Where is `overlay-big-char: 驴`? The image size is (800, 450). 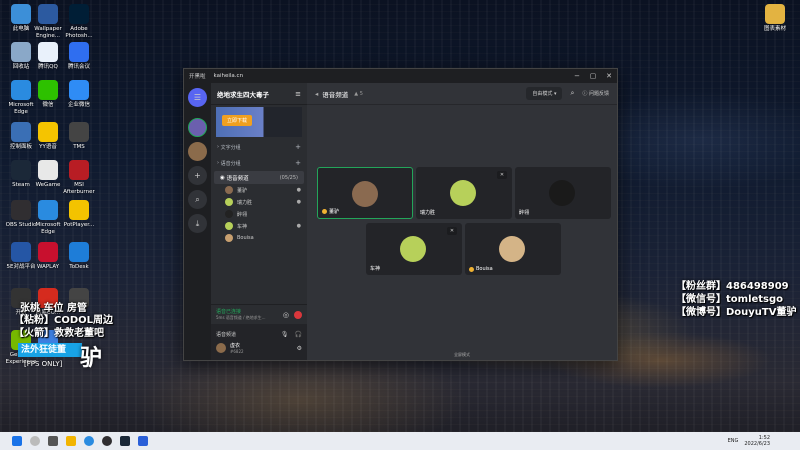
overlay-big-char: 驴 is located at coordinates (91, 358).